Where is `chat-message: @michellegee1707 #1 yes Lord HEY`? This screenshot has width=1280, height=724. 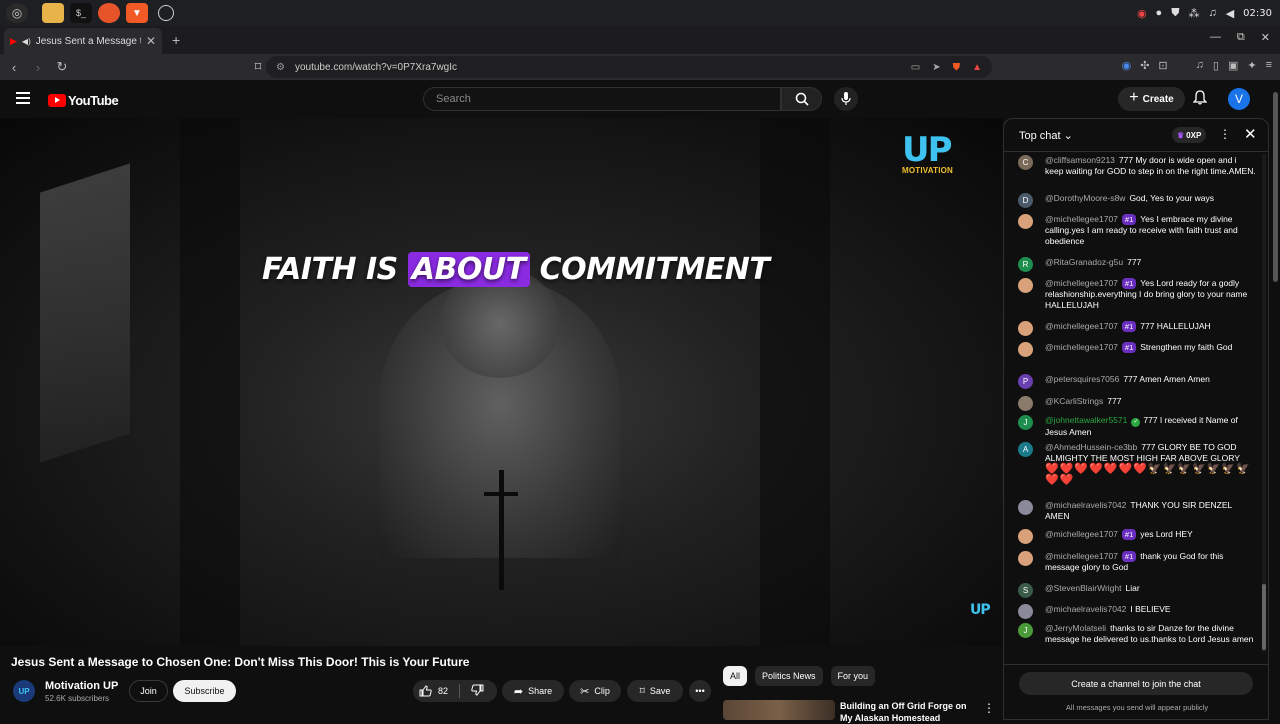 chat-message: @michellegee1707 #1 yes Lord HEY is located at coordinates (1138, 536).